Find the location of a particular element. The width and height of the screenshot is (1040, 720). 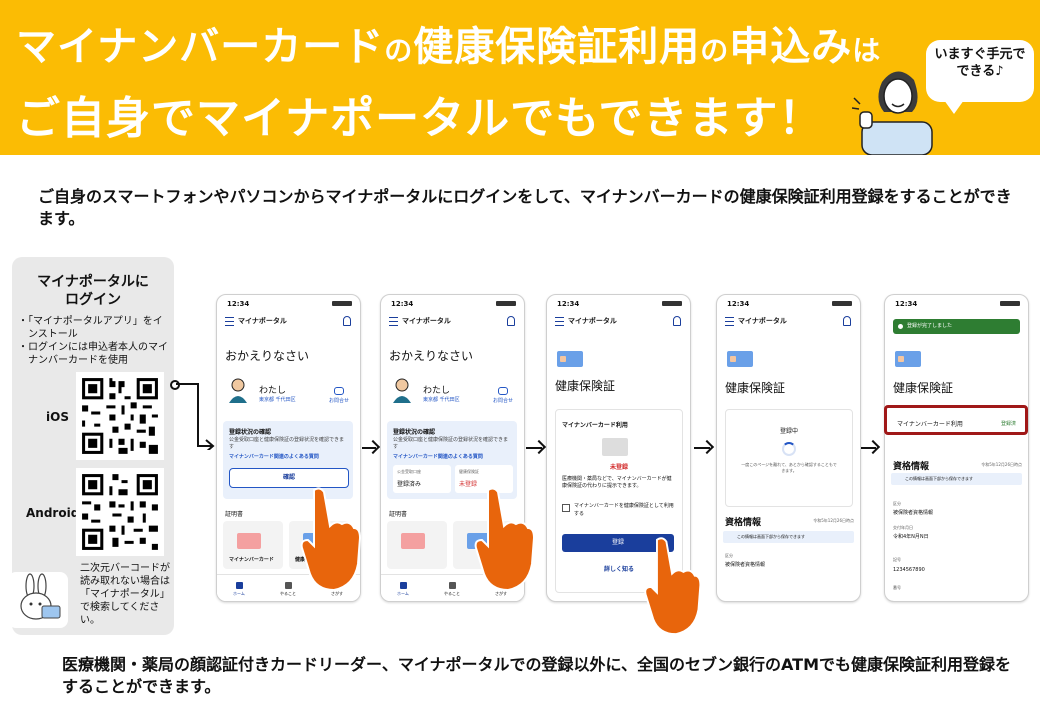

cert-card-mynumber is located at coordinates (417, 545).